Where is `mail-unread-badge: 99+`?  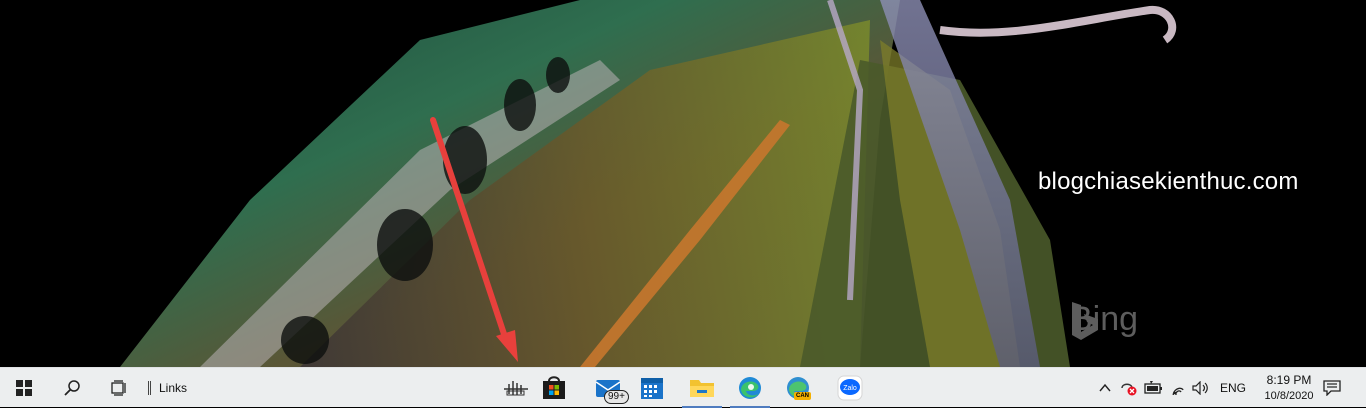
mail-unread-badge: 99+ is located at coordinates (616, 397).